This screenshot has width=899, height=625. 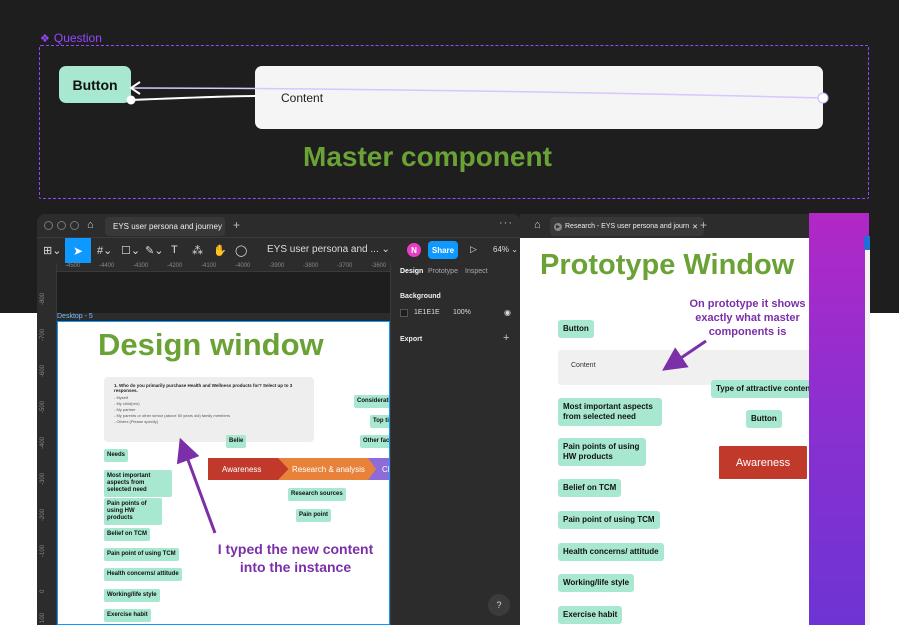 I want to click on export-heading: Export, so click(x=411, y=339).